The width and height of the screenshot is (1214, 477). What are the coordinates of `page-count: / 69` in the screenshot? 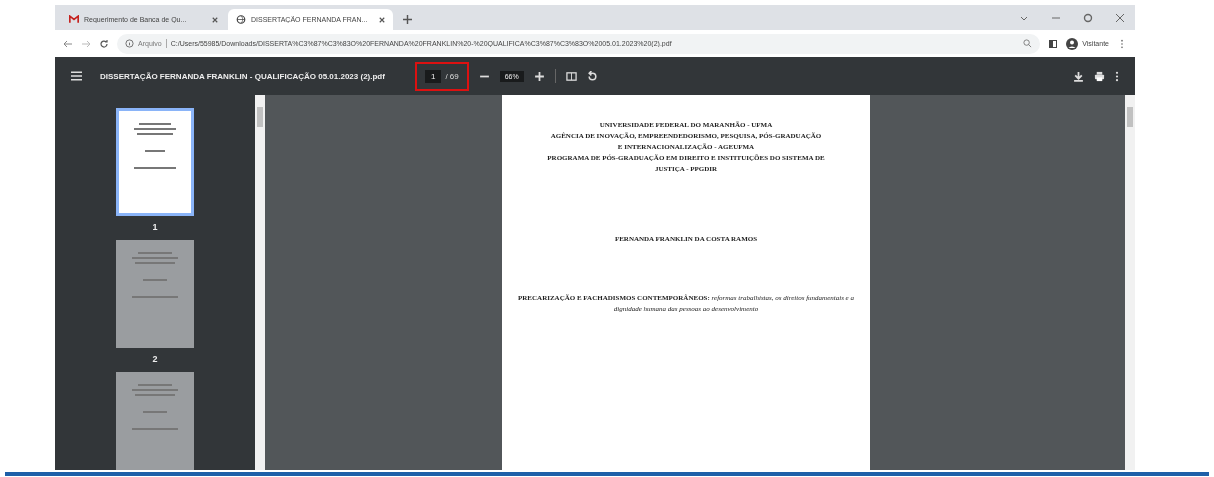 It's located at (452, 76).